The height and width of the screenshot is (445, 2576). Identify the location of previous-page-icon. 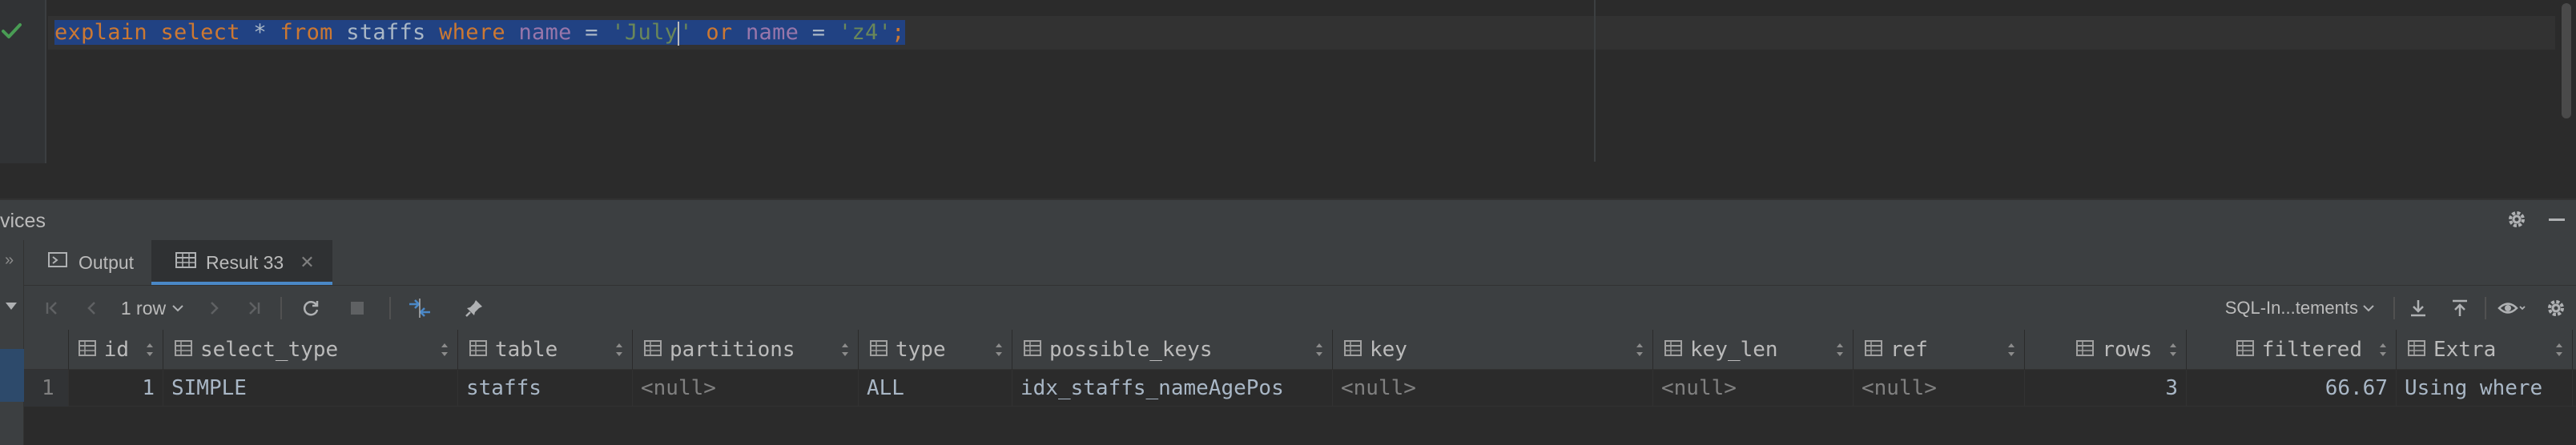
(92, 309).